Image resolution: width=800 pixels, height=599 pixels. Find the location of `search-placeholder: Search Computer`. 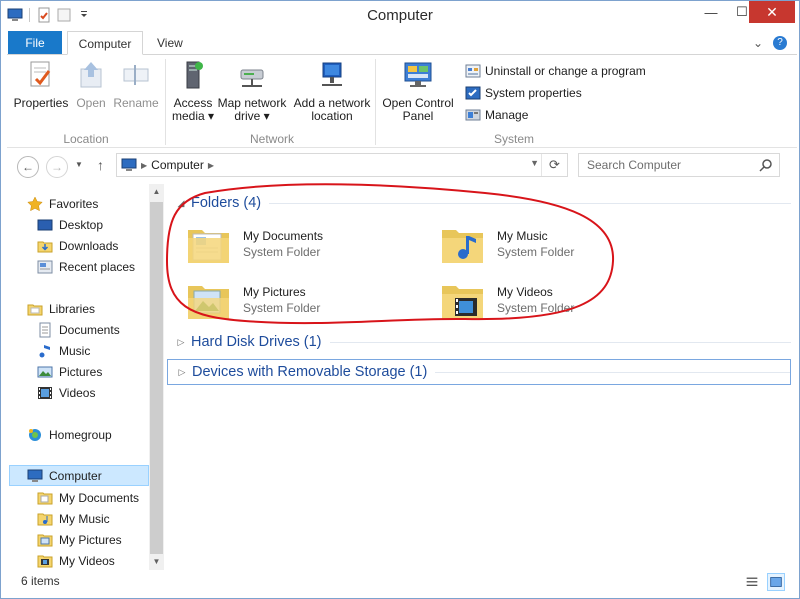

search-placeholder: Search Computer is located at coordinates (634, 165).